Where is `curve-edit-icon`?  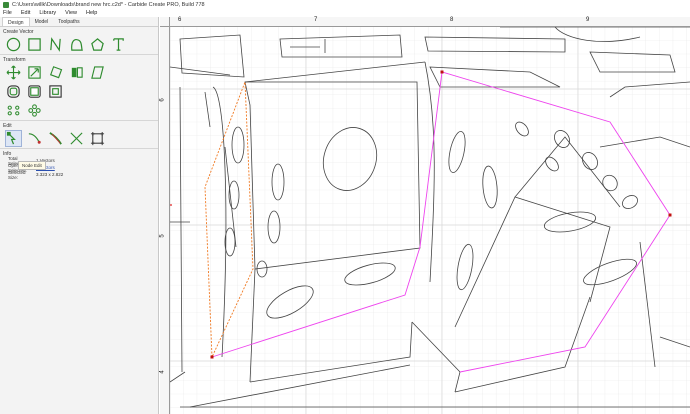 curve-edit-icon is located at coordinates (34, 138).